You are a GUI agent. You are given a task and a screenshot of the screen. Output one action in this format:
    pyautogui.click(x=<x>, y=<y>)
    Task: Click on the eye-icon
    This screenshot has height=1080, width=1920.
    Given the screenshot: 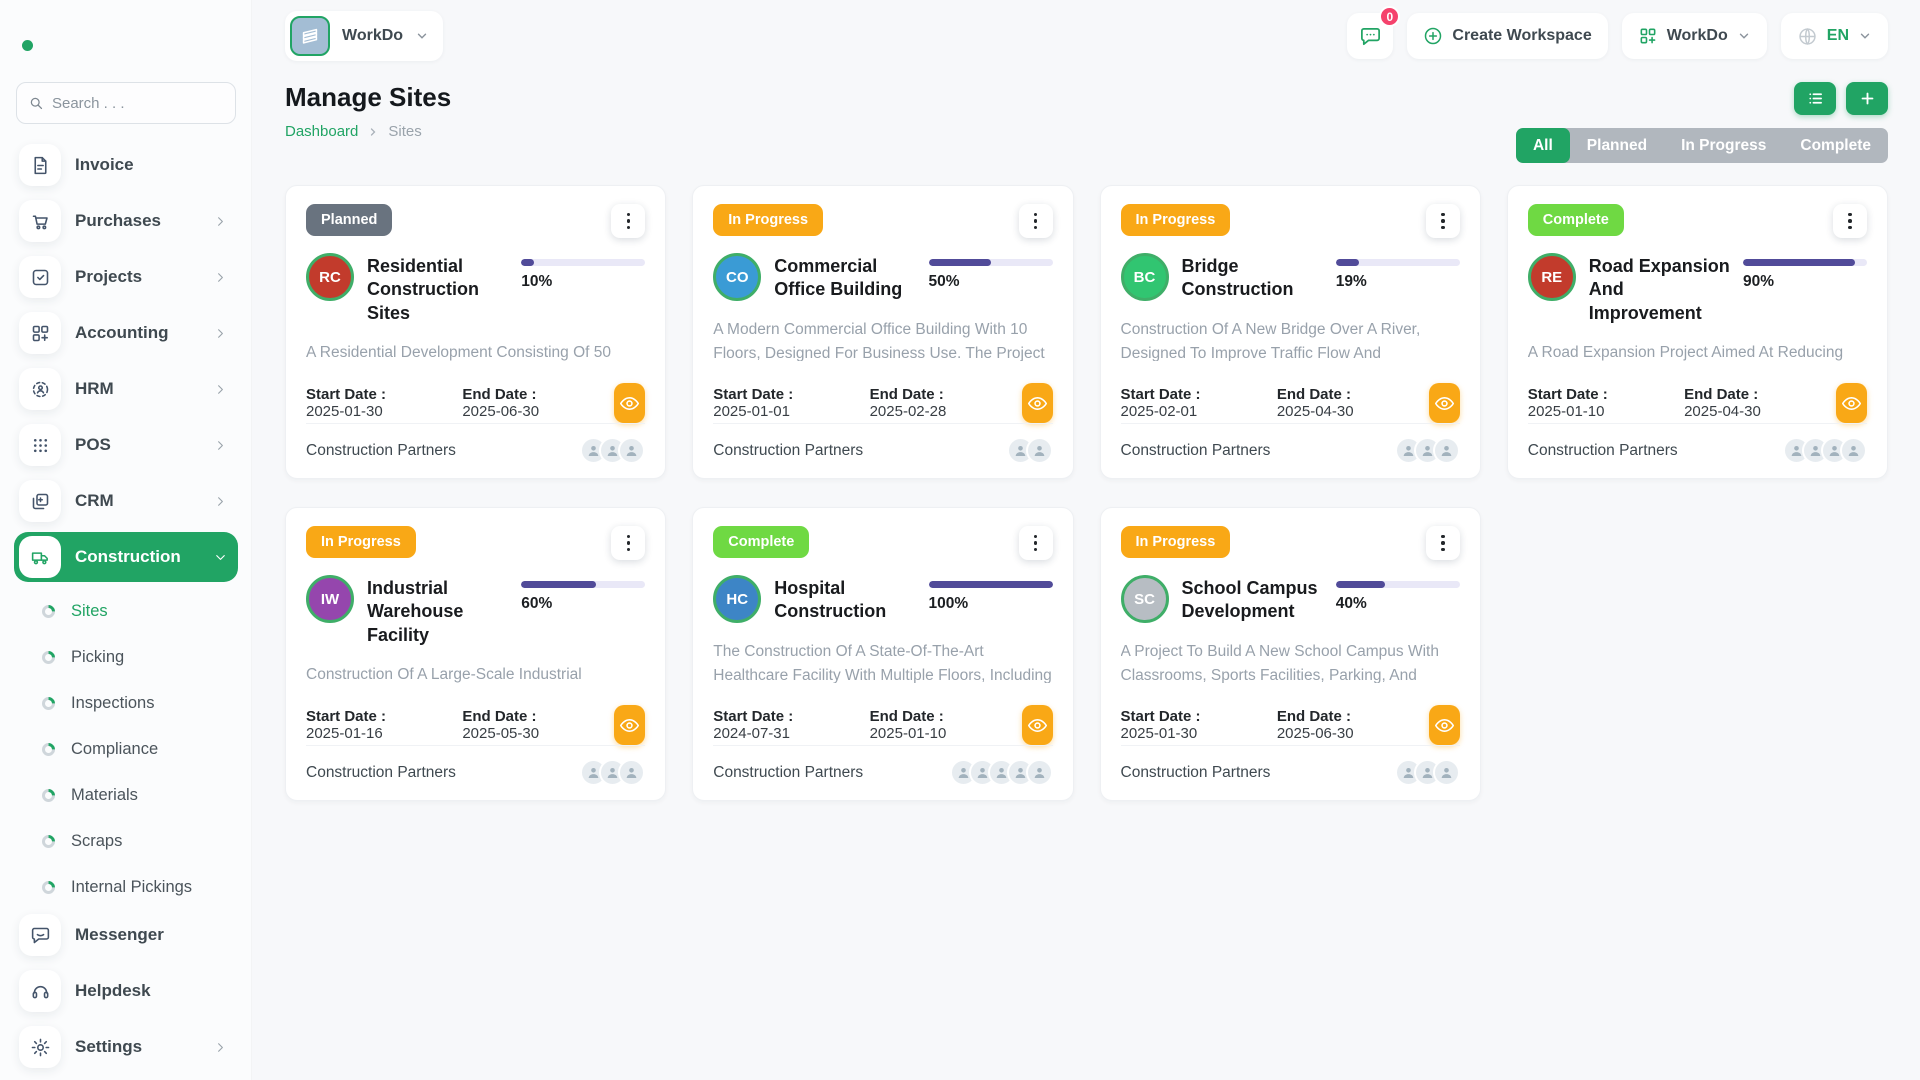 What is the action you would take?
    pyautogui.click(x=1444, y=403)
    